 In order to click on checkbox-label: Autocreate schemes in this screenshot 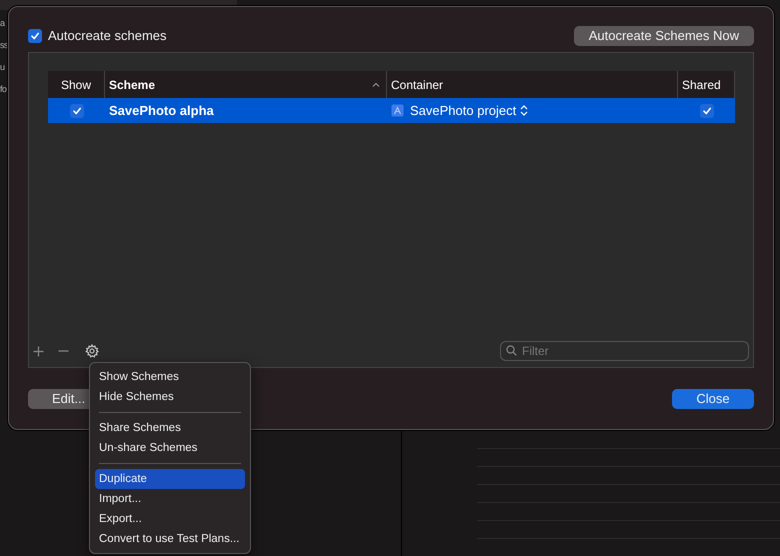, I will do `click(107, 36)`.